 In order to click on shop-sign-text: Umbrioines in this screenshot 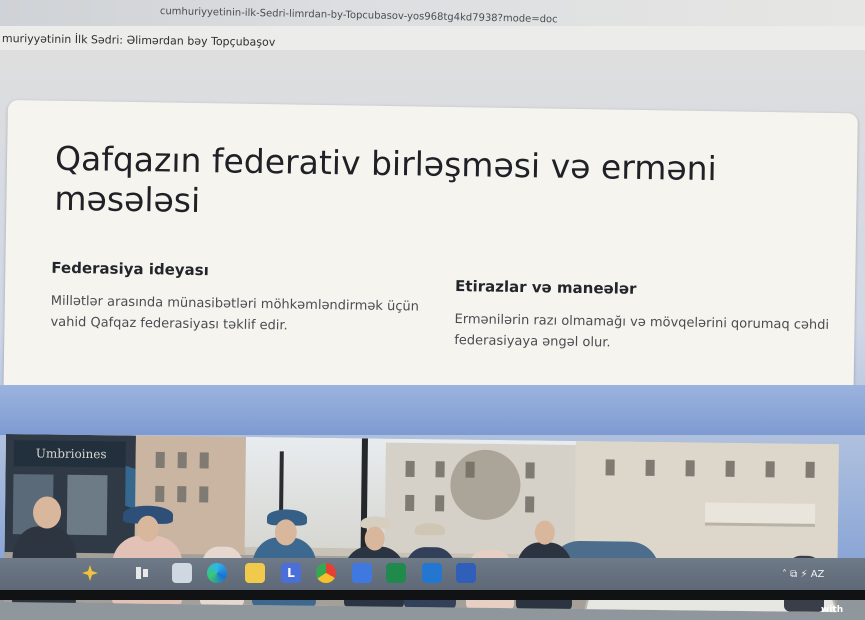, I will do `click(71, 454)`.